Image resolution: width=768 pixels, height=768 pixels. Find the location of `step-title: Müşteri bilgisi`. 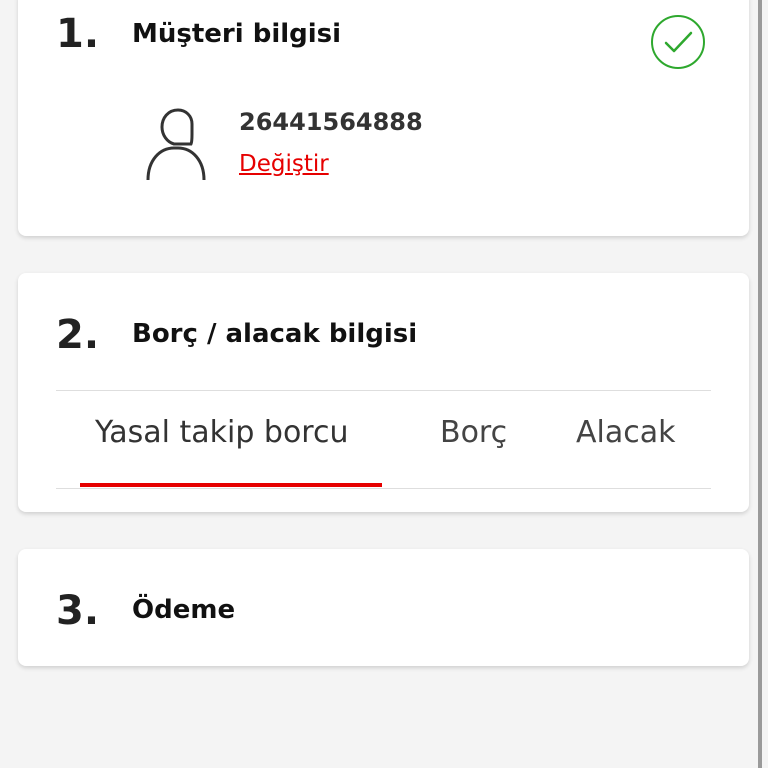

step-title: Müşteri bilgisi is located at coordinates (237, 34).